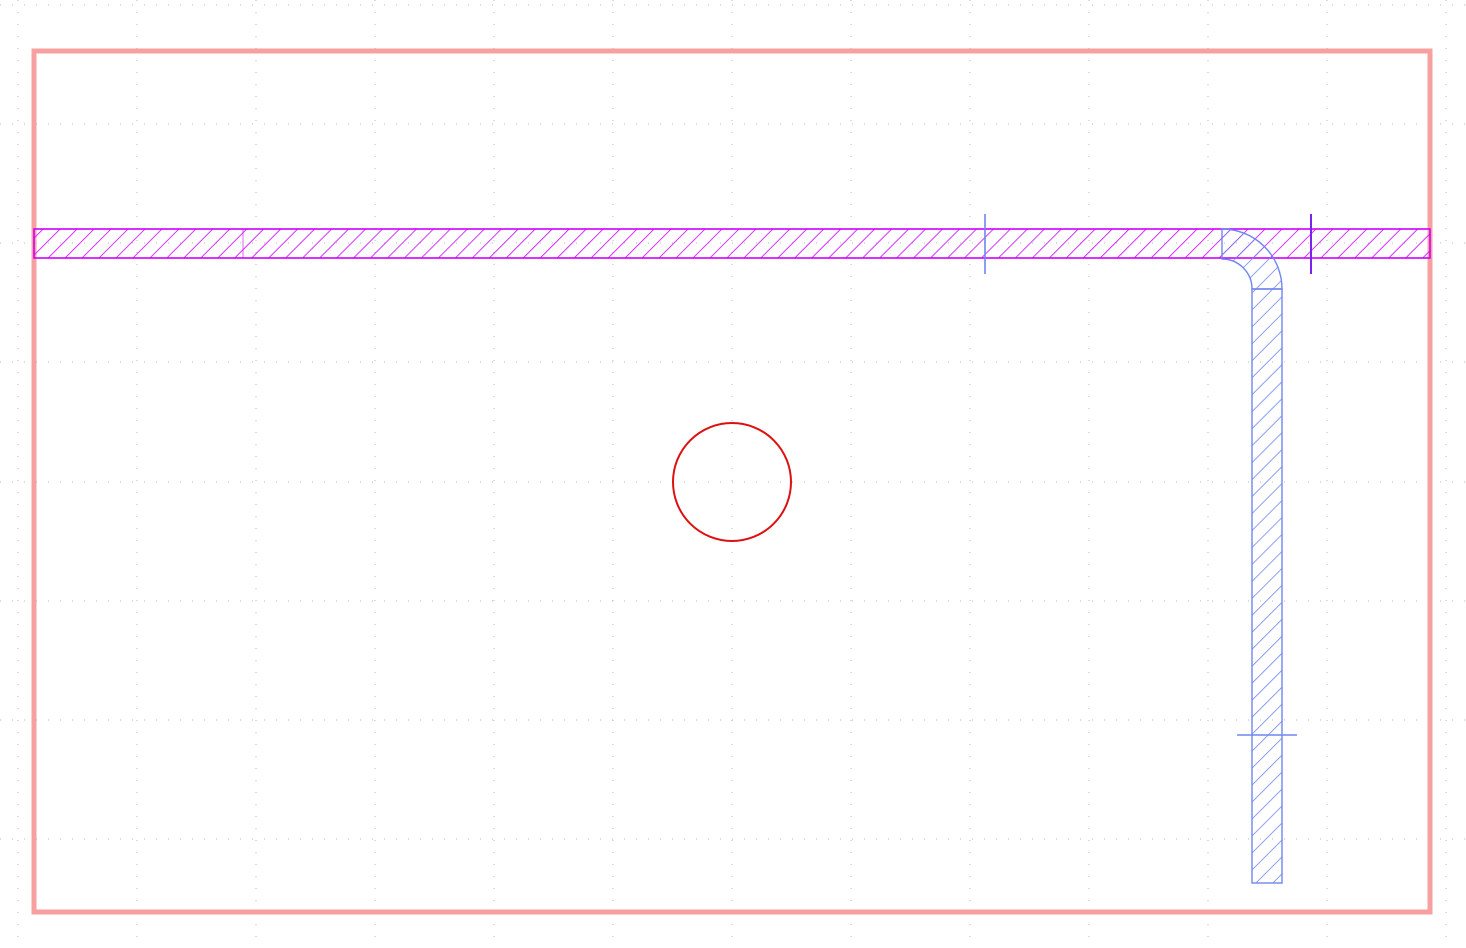  What do you see at coordinates (732, 243) in the screenshot?
I see `magenta-track` at bounding box center [732, 243].